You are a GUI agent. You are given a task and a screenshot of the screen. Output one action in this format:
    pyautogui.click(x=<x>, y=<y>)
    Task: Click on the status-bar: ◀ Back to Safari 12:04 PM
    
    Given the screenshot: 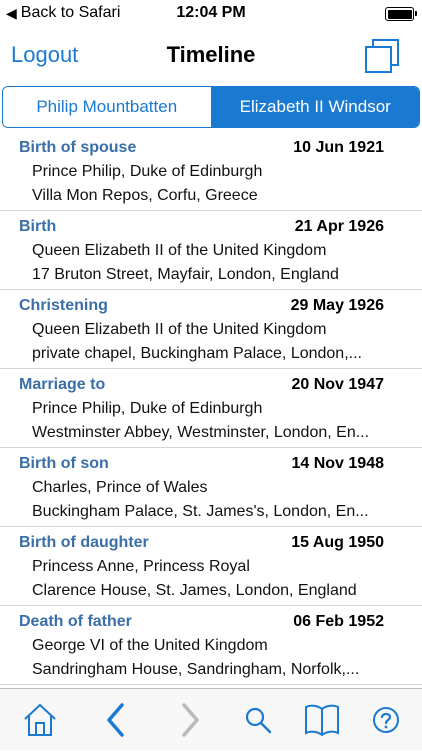 What is the action you would take?
    pyautogui.click(x=211, y=14)
    